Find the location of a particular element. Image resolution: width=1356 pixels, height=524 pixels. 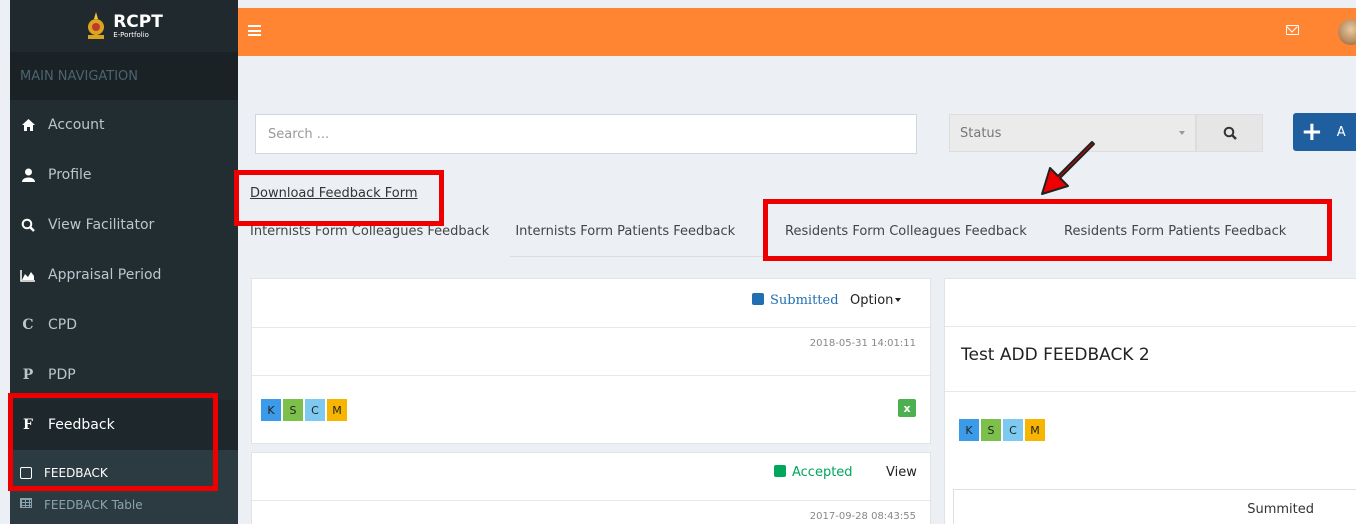

avatar is located at coordinates (1347, 32).